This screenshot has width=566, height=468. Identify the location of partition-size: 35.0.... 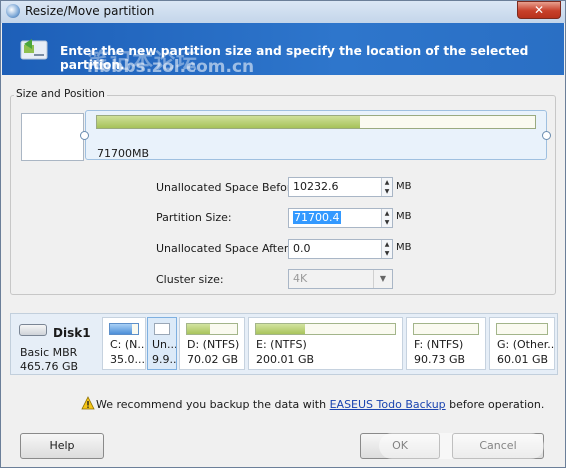
(127, 359).